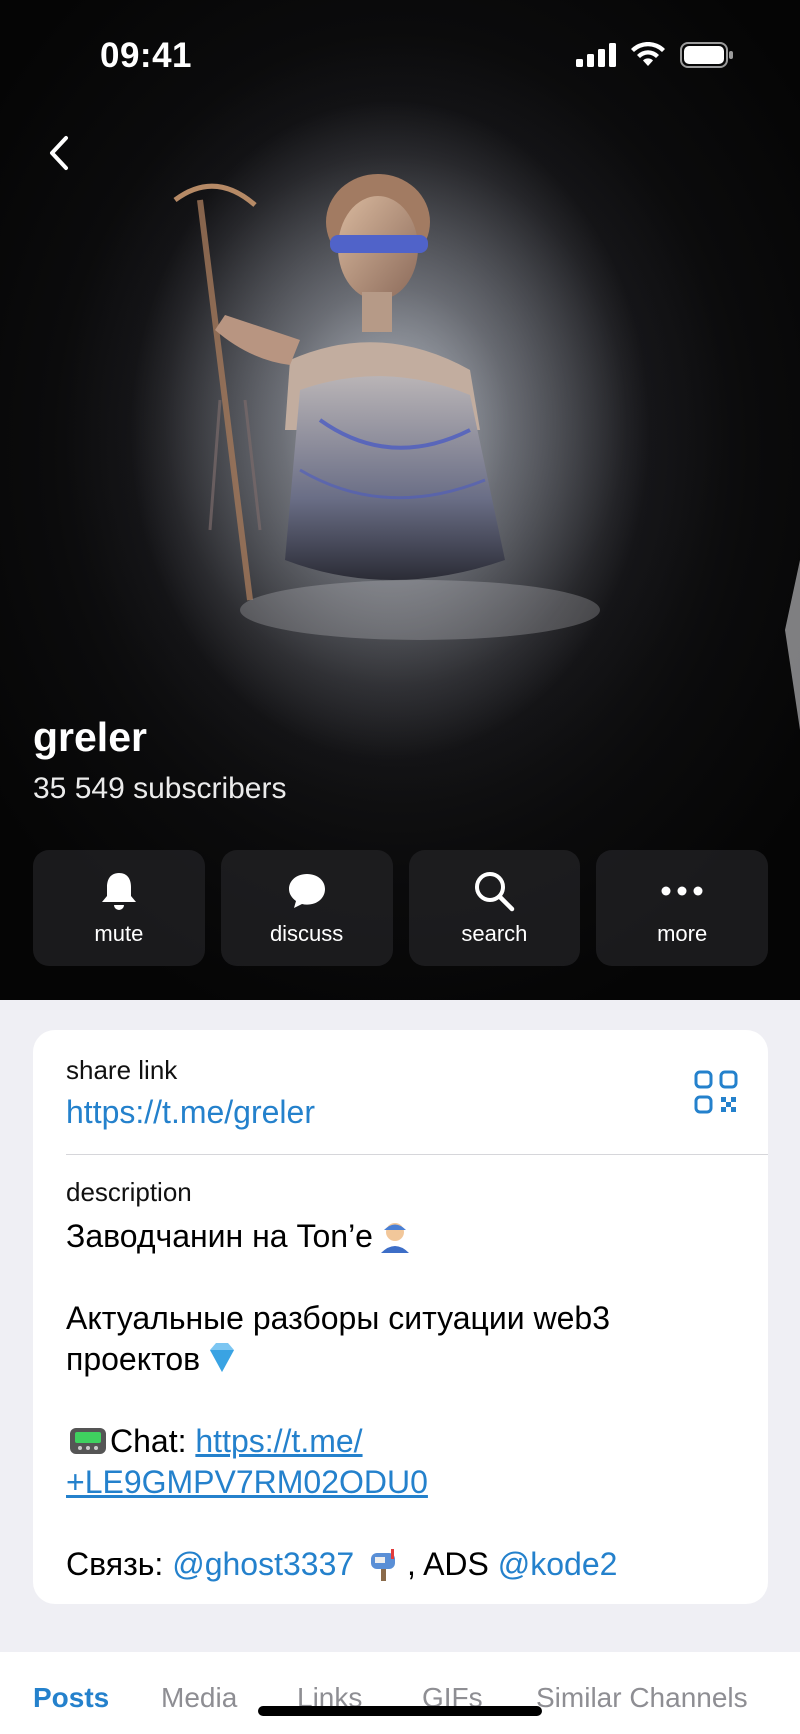  I want to click on diamond-emoji-icon, so click(222, 1357).